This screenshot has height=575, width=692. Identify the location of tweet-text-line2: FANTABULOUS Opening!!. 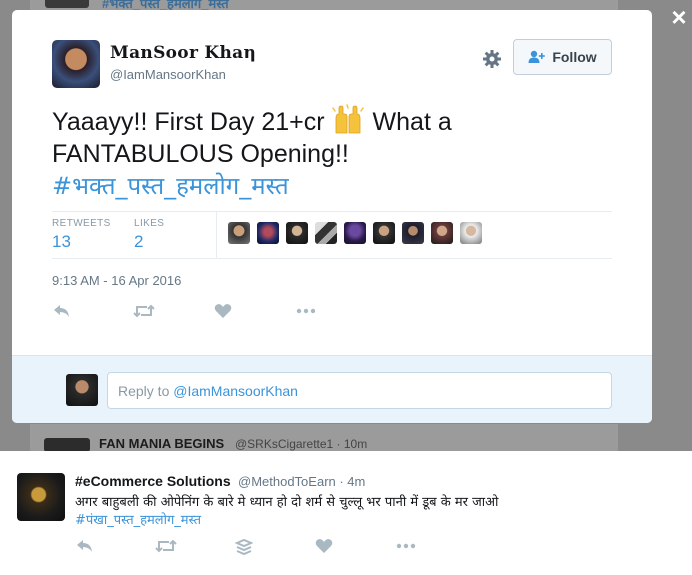
(200, 154).